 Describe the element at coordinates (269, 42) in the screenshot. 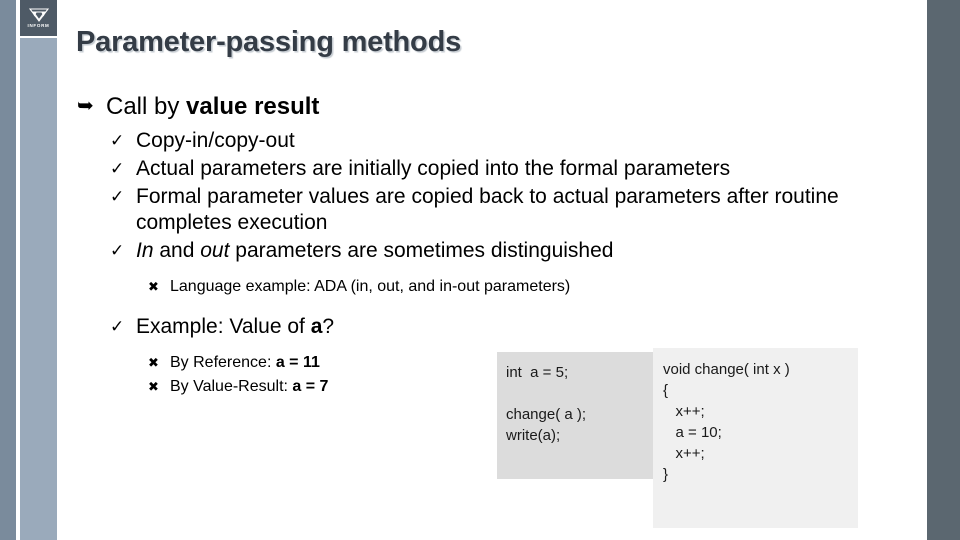

I see `page-title: Parameter-passing methods` at that location.